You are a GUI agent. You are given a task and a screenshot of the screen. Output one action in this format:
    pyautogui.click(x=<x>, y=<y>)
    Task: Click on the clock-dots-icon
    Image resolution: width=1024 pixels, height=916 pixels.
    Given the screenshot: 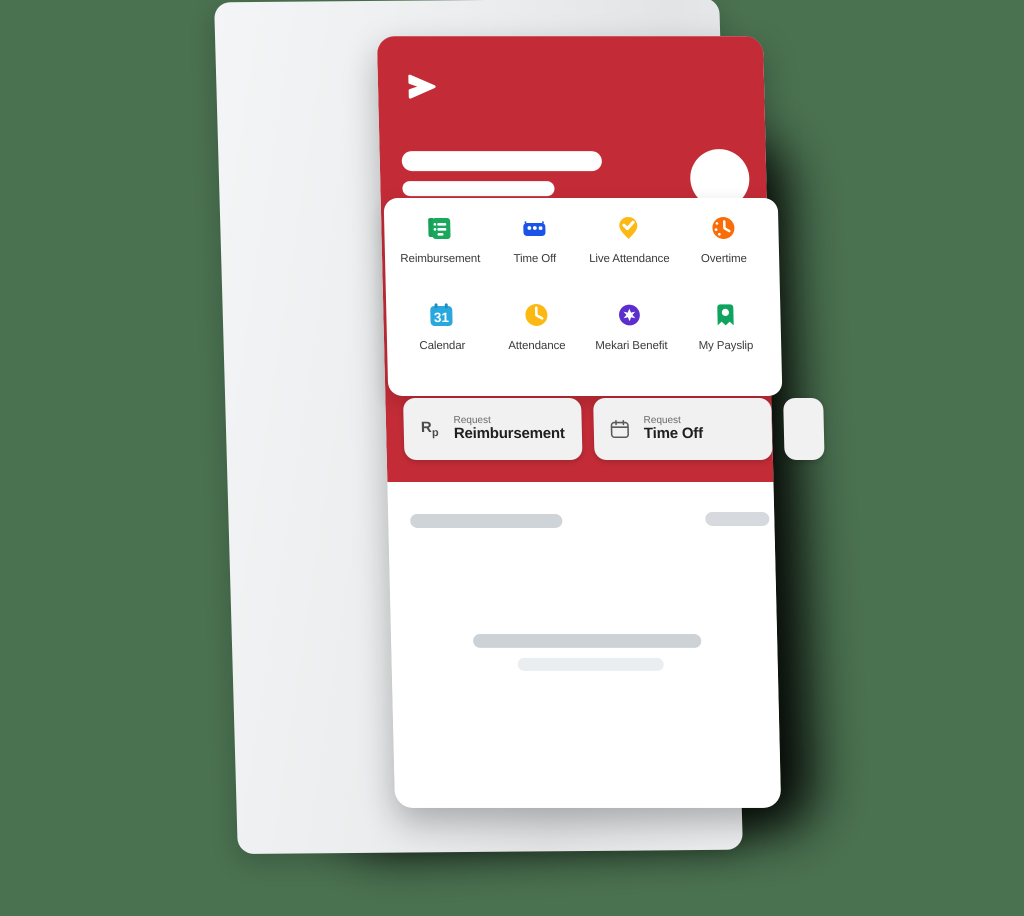 What is the action you would take?
    pyautogui.click(x=723, y=228)
    